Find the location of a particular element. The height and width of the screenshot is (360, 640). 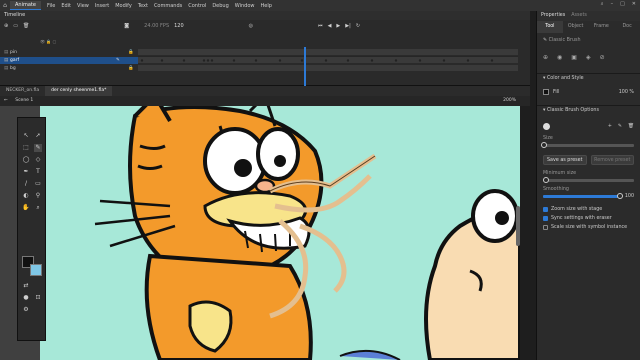

step-back-icon: ◀ is located at coordinates (330, 26).